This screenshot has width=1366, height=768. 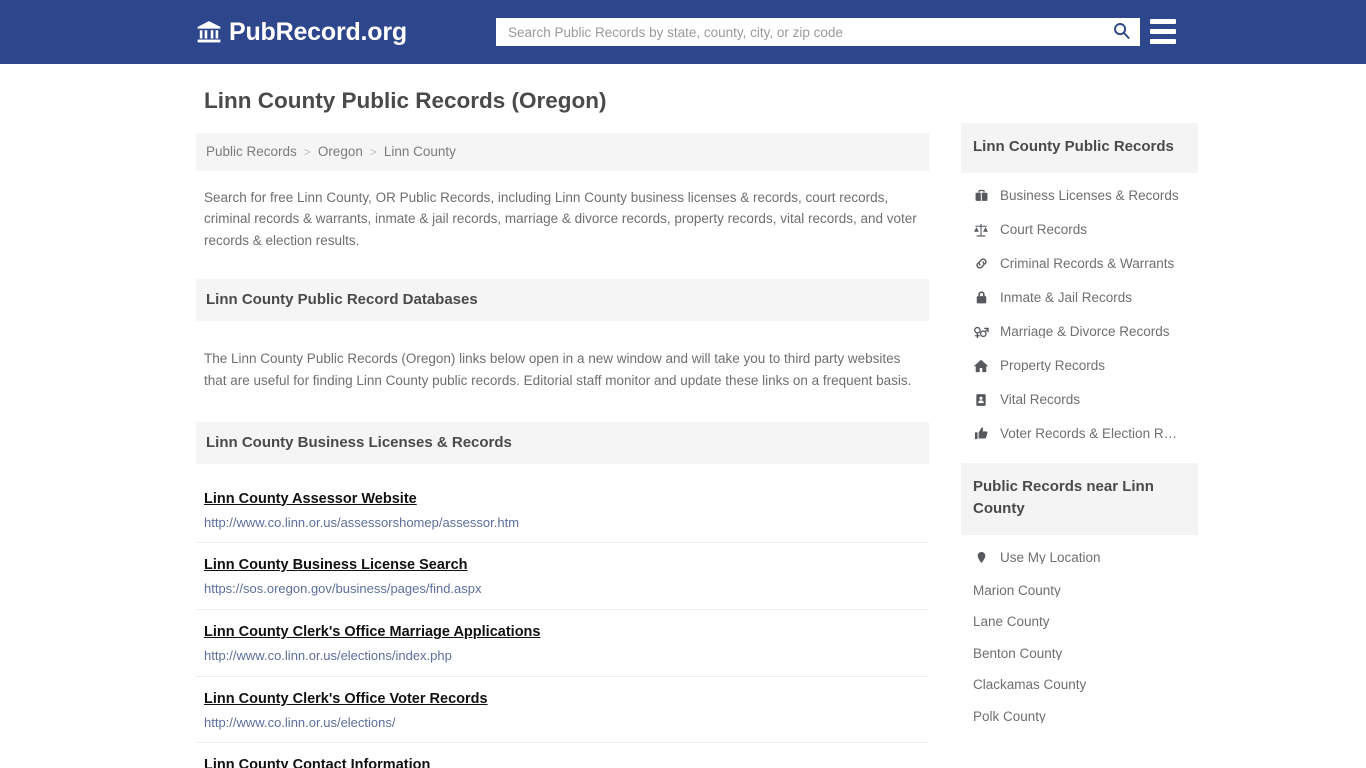 I want to click on list-item: Lane County, so click(x=1079, y=622).